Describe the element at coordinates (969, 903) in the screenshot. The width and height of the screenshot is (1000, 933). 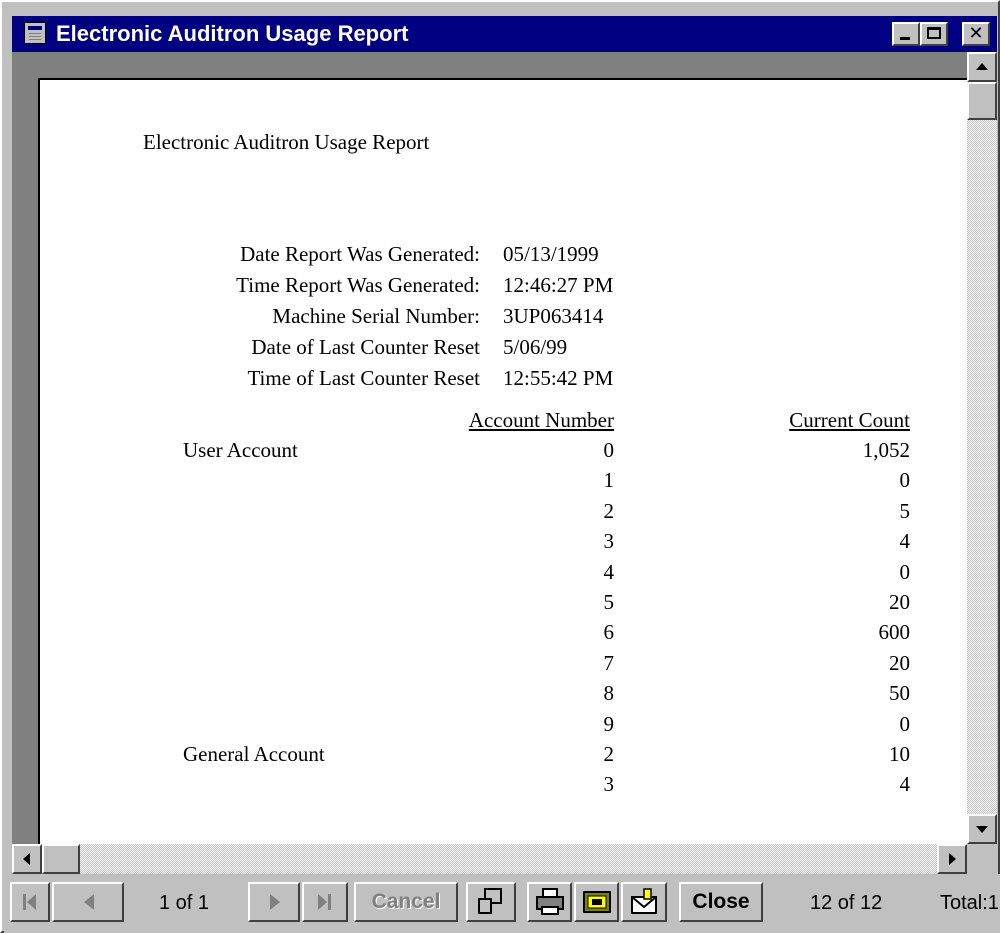
I see `total-indicator: Total:1` at that location.